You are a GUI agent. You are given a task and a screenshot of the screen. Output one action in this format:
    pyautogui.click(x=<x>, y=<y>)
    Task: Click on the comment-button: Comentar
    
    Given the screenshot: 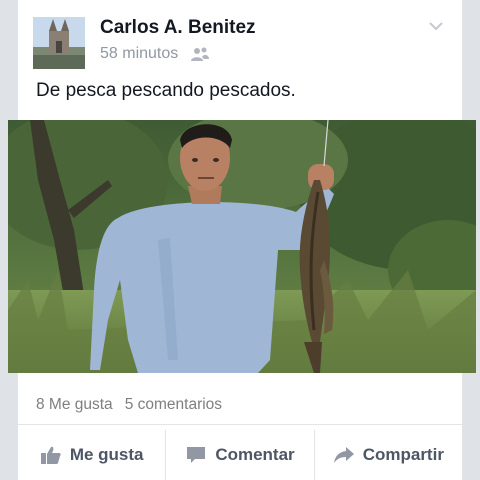 What is the action you would take?
    pyautogui.click(x=239, y=455)
    